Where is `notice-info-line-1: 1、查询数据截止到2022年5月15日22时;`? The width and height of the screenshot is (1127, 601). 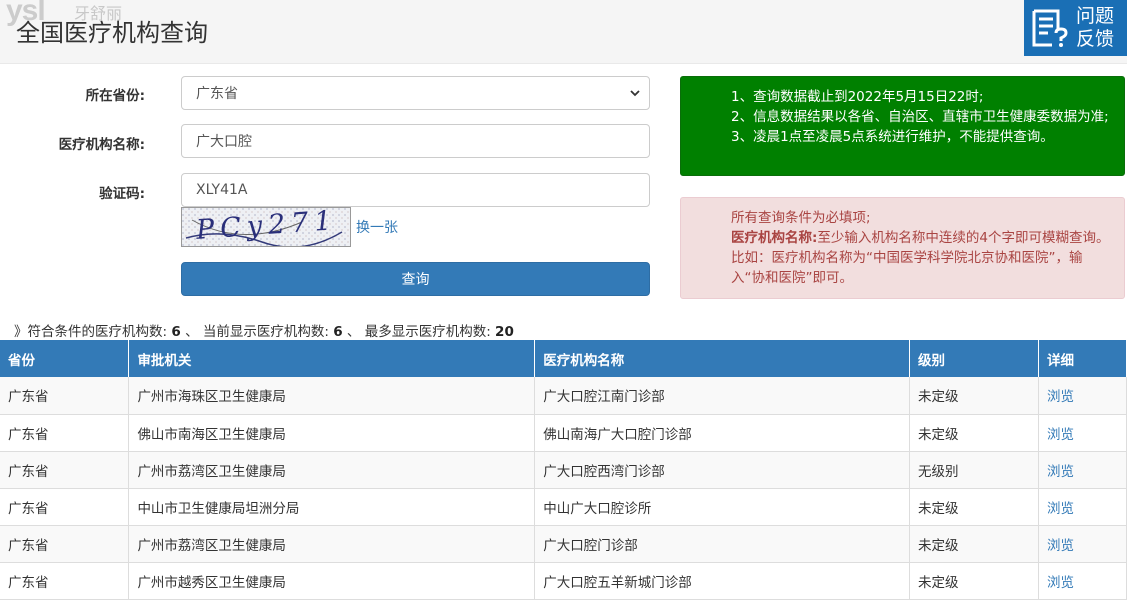 notice-info-line-1: 1、查询数据截止到2022年5月15日22时; is located at coordinates (857, 97).